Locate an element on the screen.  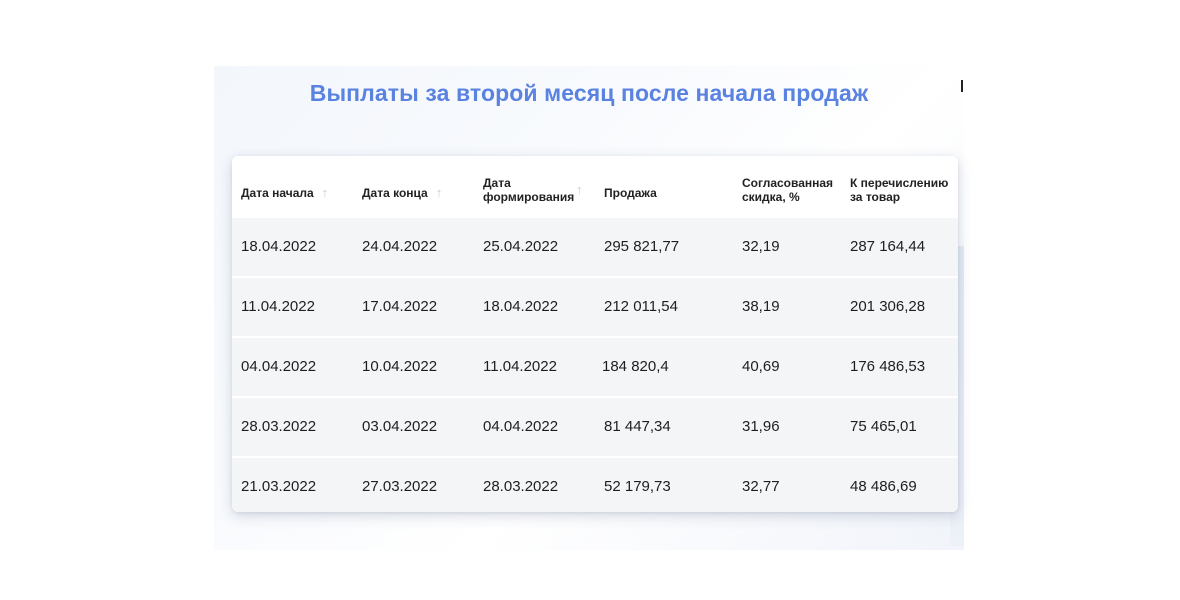
cell-discount: 32,19 is located at coordinates (761, 246).